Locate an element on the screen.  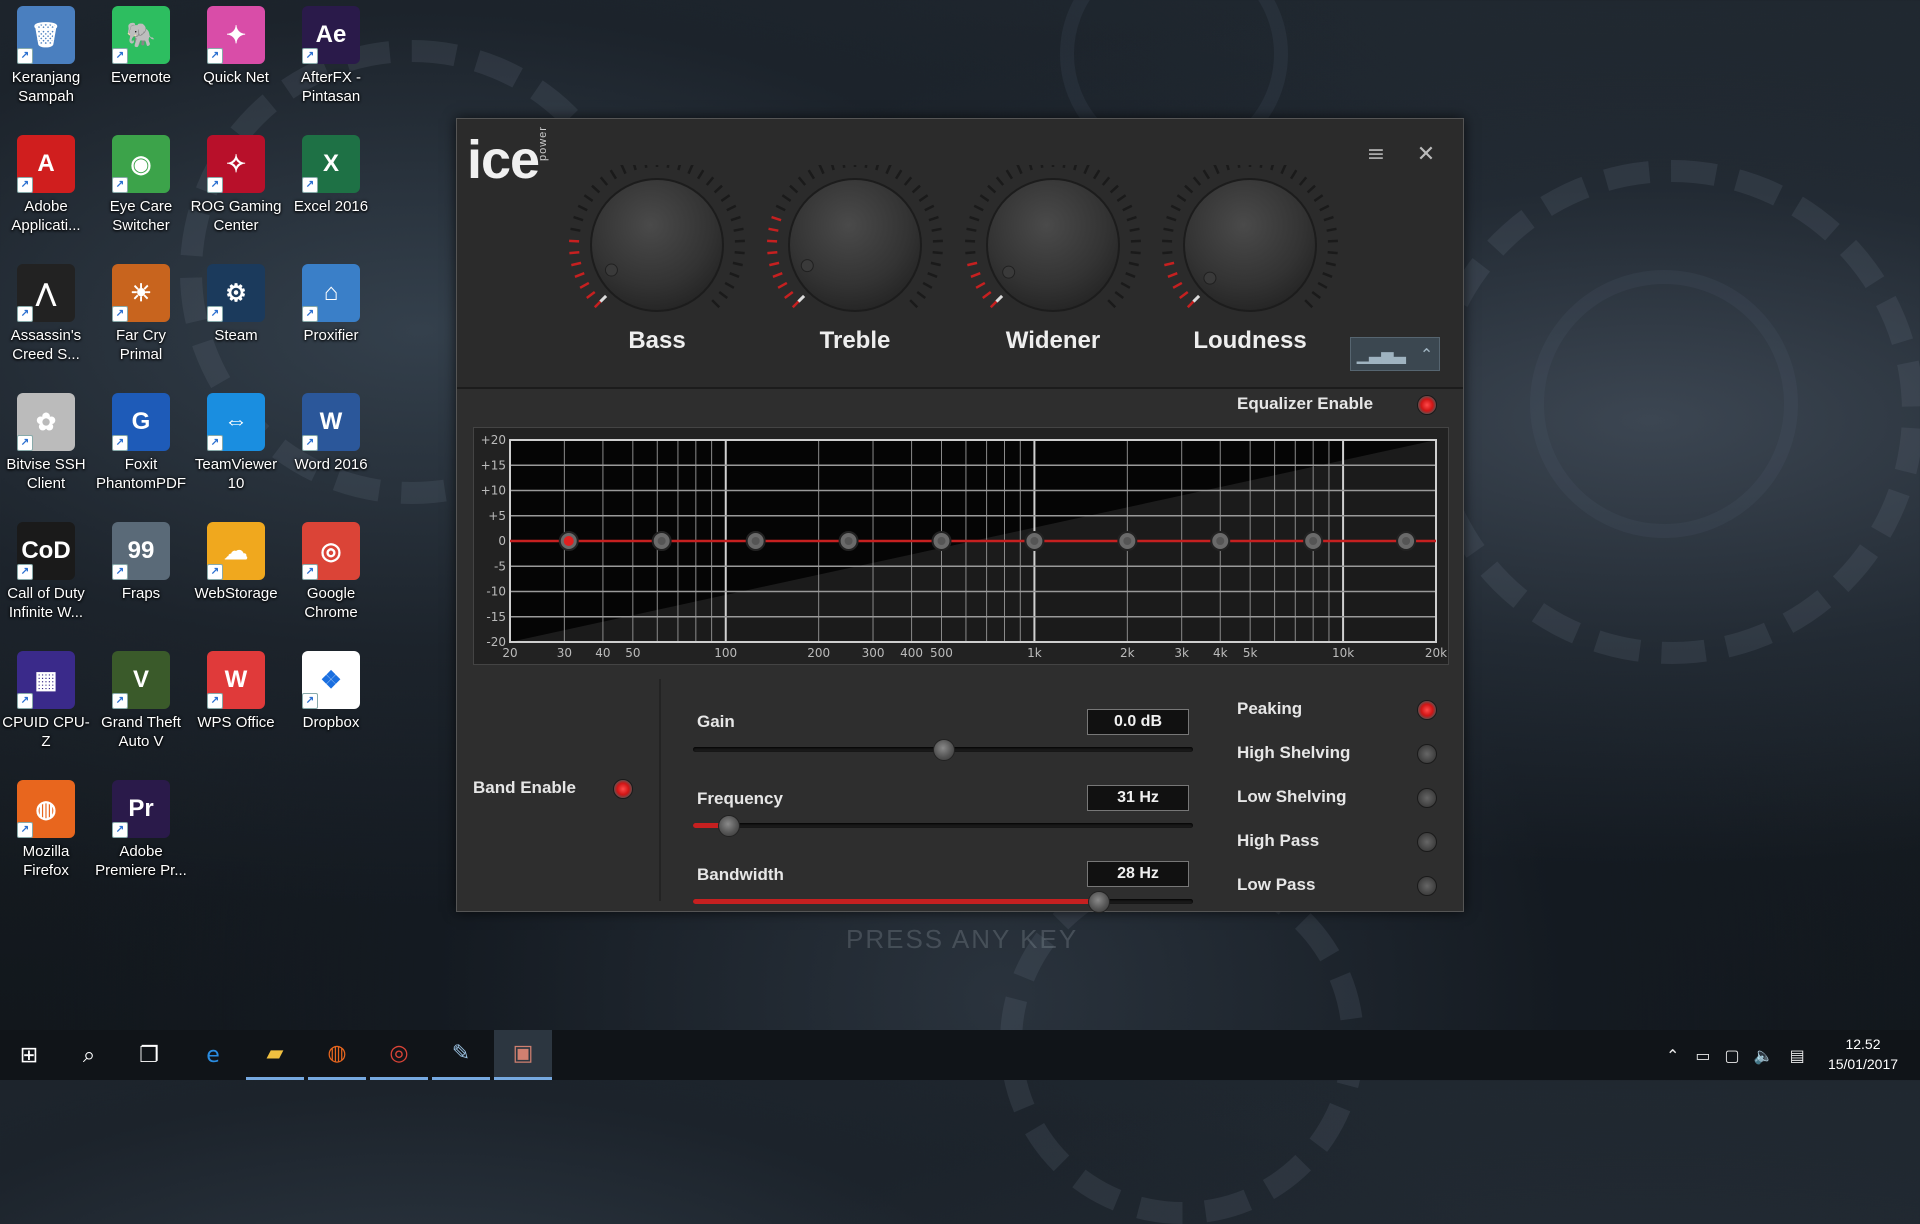
filter-type-radio-low-shelving is located at coordinates (1427, 798).